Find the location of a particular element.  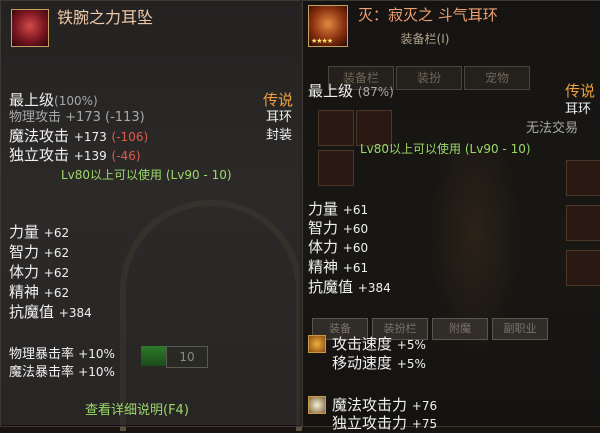

stat-row-independent-attack: 独立攻击 +139 (-46) is located at coordinates (75, 155).